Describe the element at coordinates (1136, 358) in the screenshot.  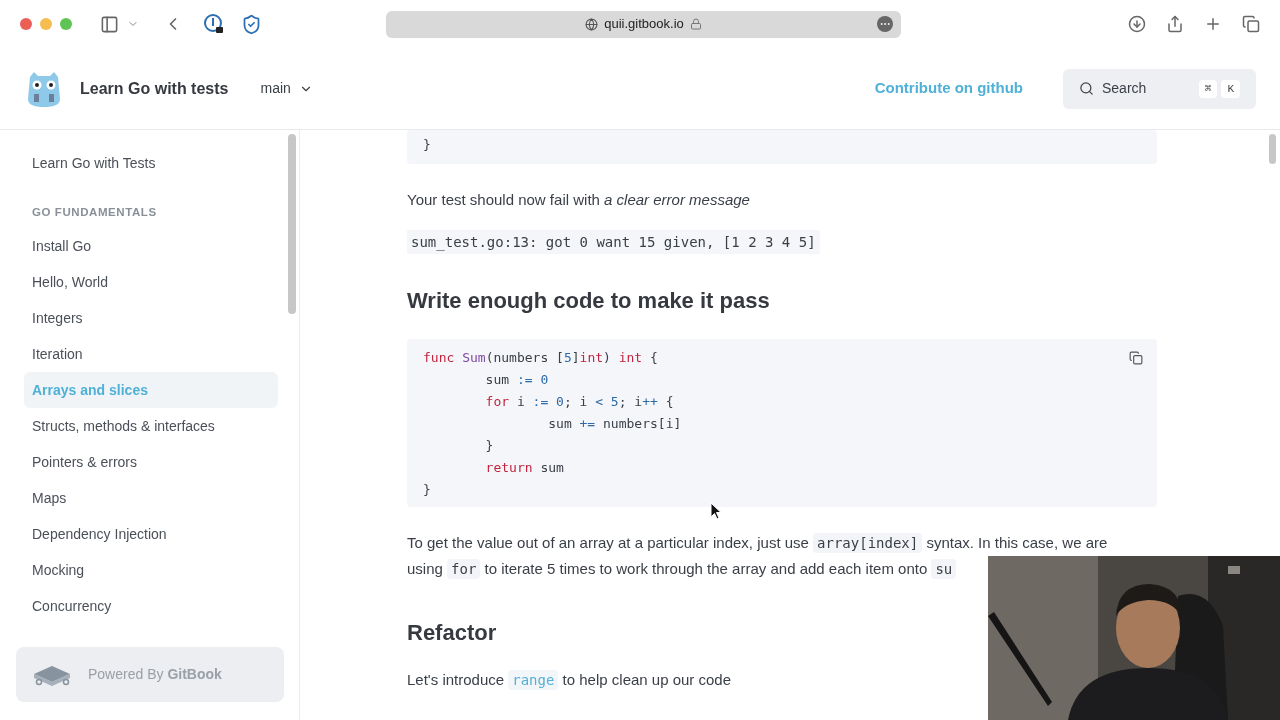
I see `copy-icon` at that location.